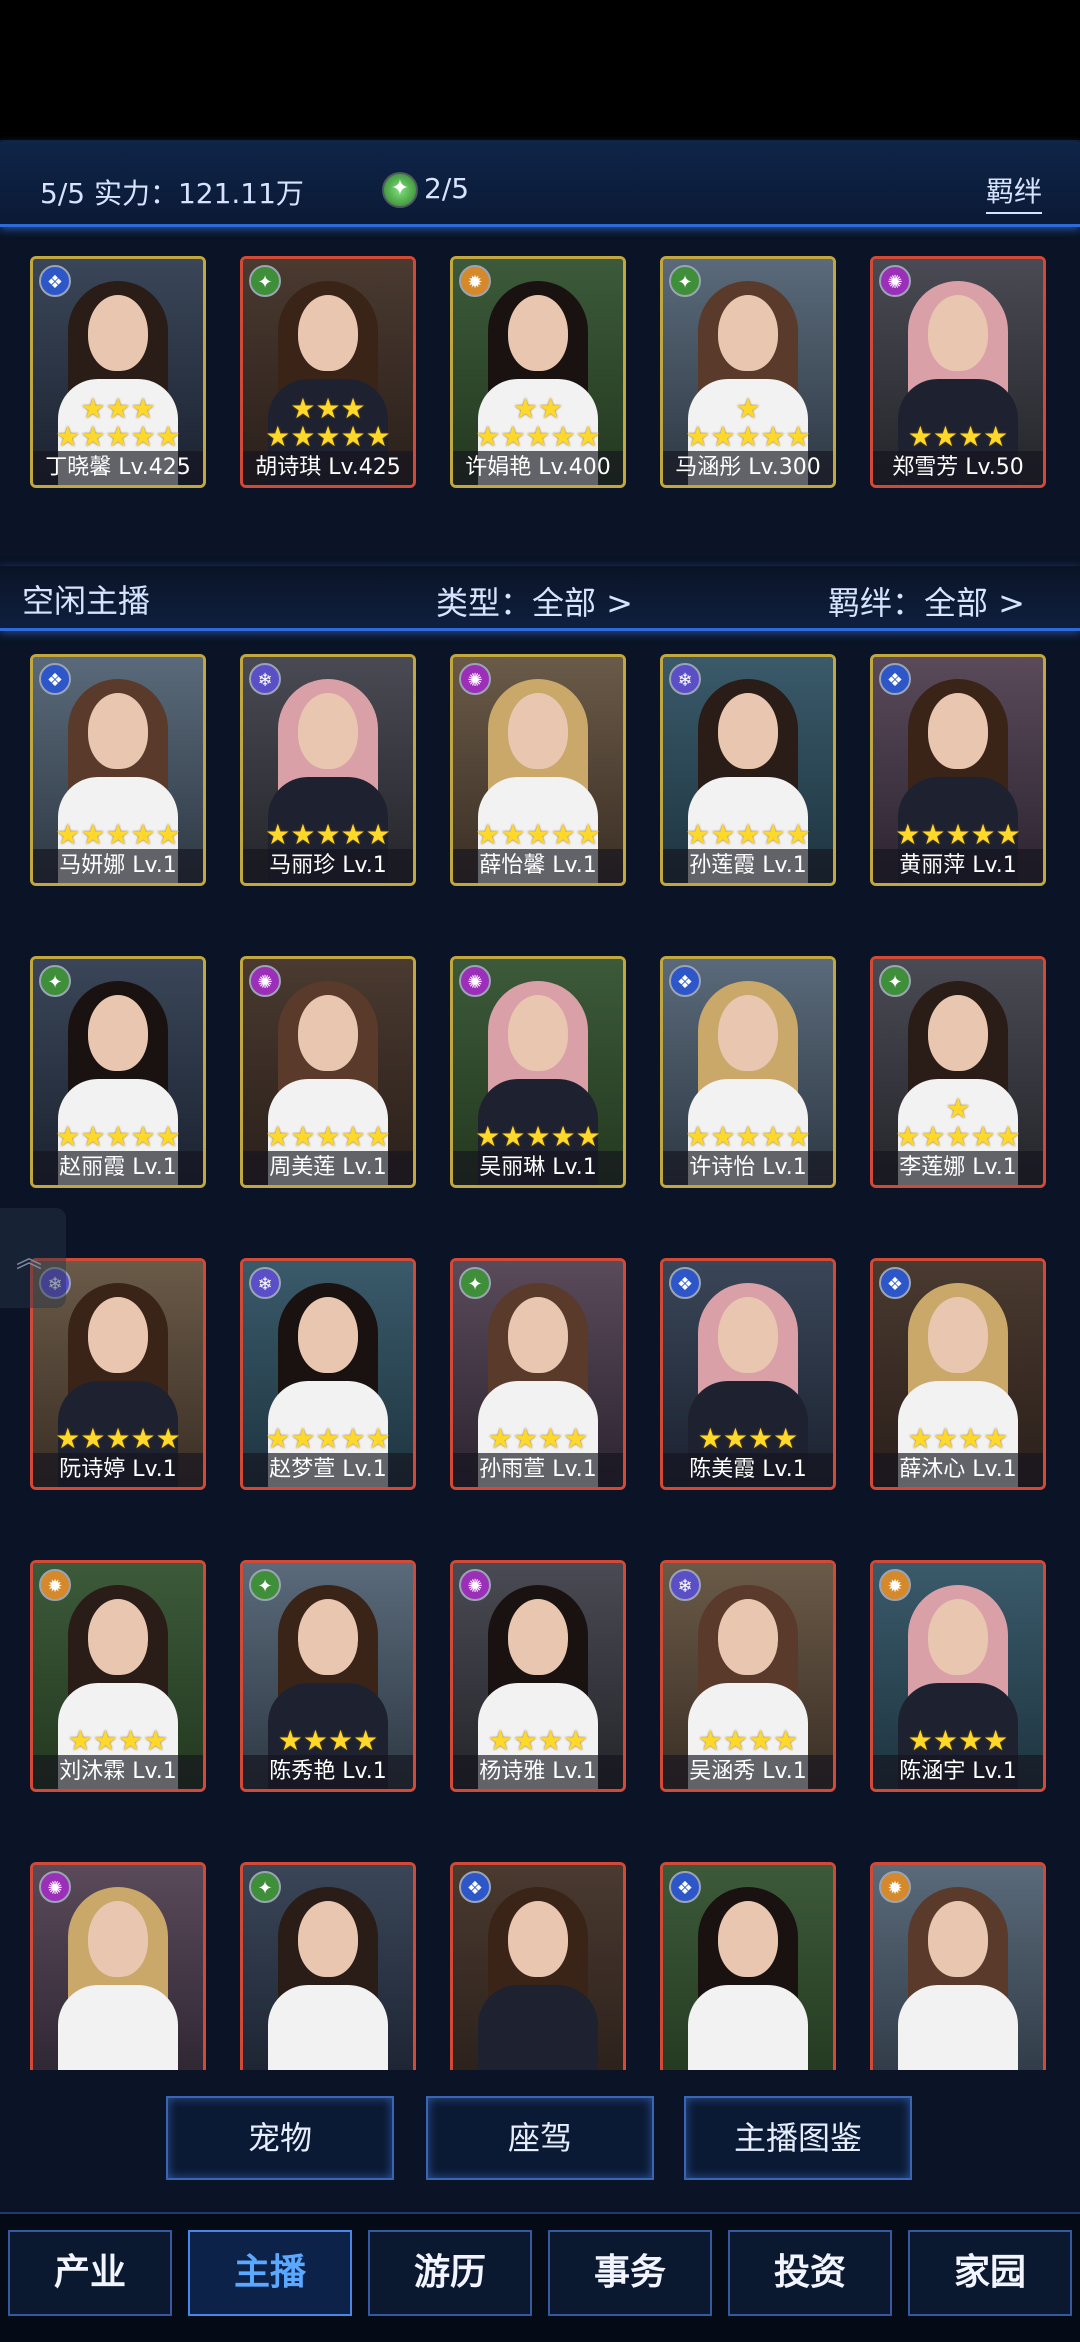  I want to click on streamer-name-level: 吴丽琳 Lv.1, so click(538, 1168).